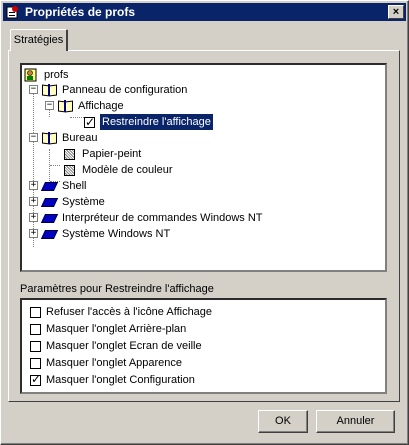 The width and height of the screenshot is (409, 445). What do you see at coordinates (83, 202) in the screenshot?
I see `tree-item-label: Système` at bounding box center [83, 202].